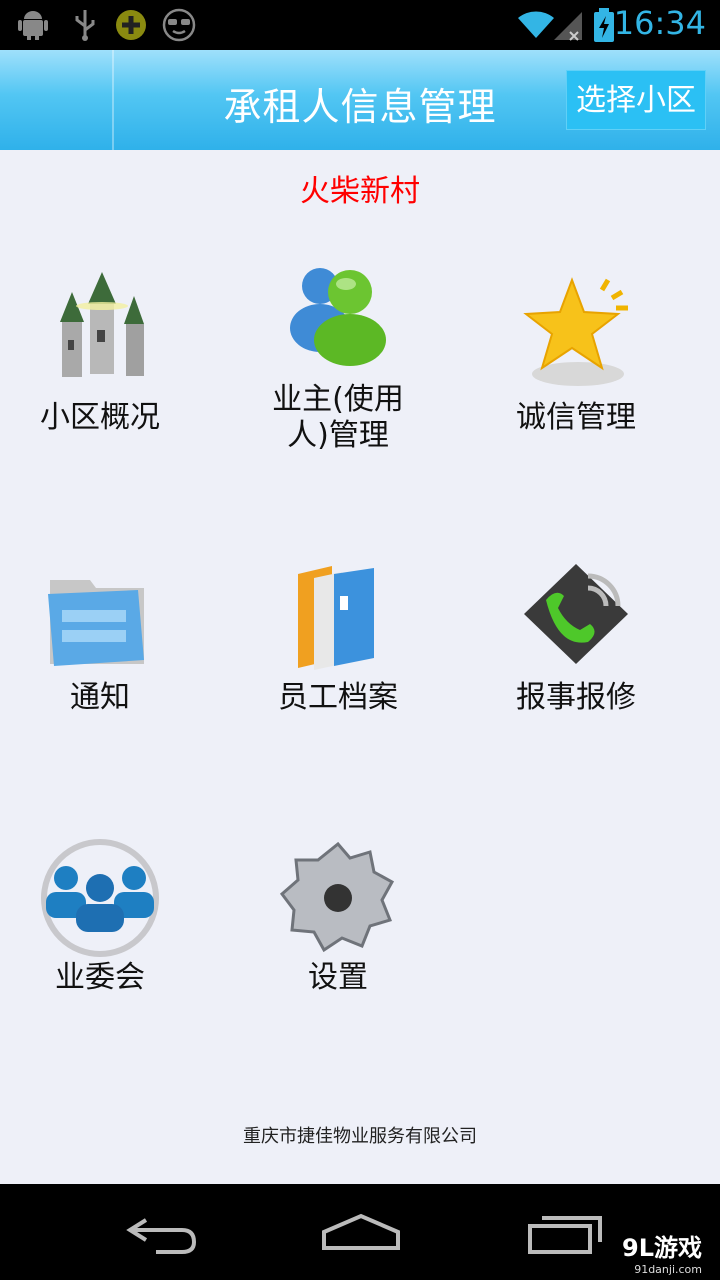 The width and height of the screenshot is (720, 1280). What do you see at coordinates (360, 100) in the screenshot?
I see `title-bar: 承租人信息管理 选择小区` at bounding box center [360, 100].